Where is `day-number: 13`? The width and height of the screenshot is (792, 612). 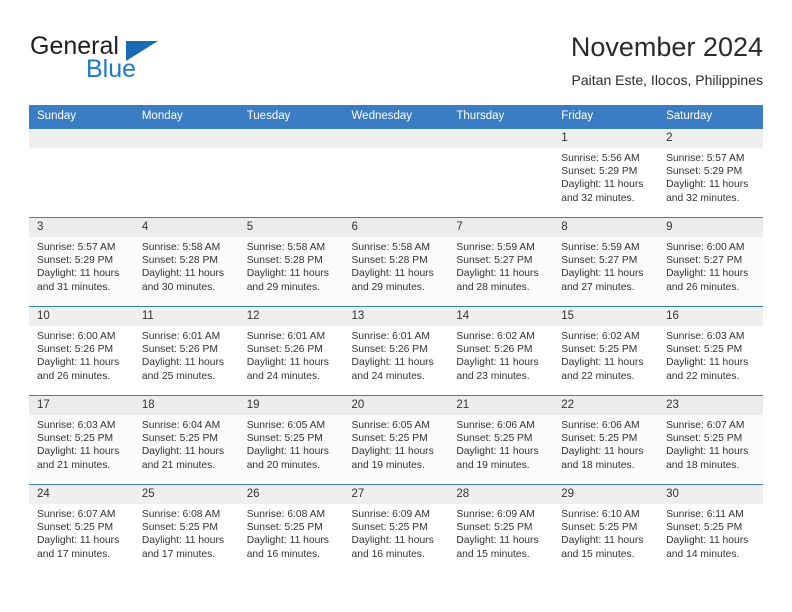
day-number: 13 is located at coordinates (396, 316).